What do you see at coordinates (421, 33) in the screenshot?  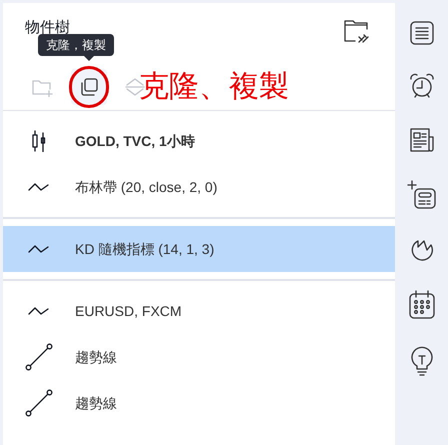 I see `list-icon` at bounding box center [421, 33].